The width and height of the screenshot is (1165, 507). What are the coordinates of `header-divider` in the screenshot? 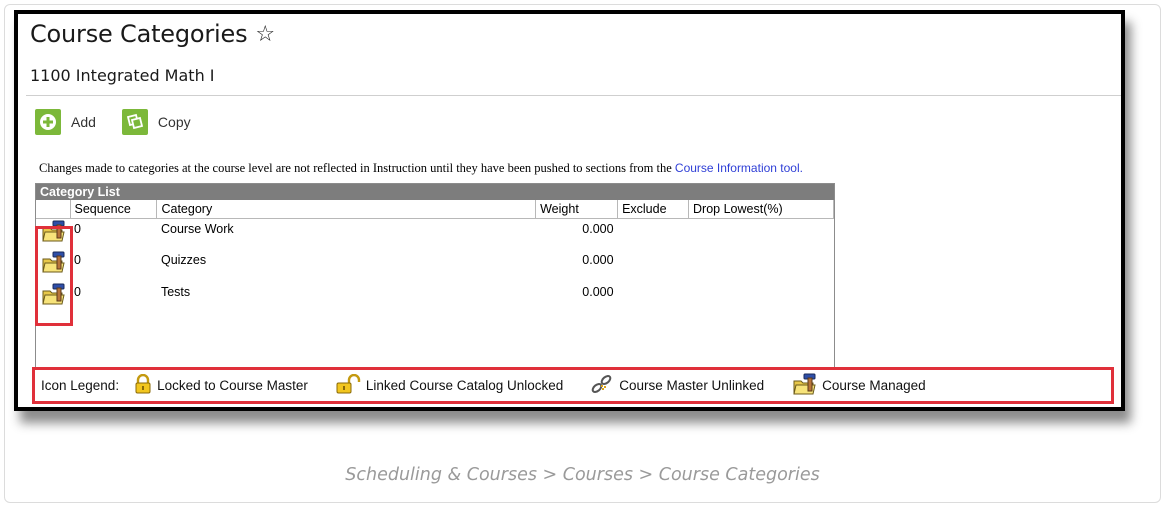 It's located at (573, 95).